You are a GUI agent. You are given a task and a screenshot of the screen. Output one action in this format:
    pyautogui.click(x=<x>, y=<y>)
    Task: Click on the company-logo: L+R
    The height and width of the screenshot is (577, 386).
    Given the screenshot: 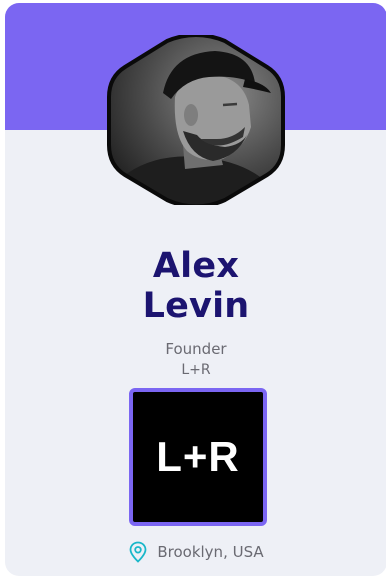 What is the action you would take?
    pyautogui.click(x=198, y=457)
    